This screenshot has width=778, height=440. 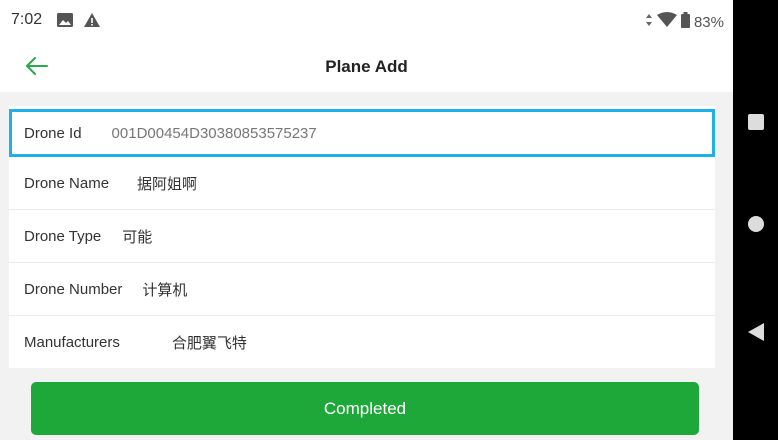 What do you see at coordinates (362, 342) in the screenshot?
I see `manufacturers-field: Manufacturers 合肥翼飞特` at bounding box center [362, 342].